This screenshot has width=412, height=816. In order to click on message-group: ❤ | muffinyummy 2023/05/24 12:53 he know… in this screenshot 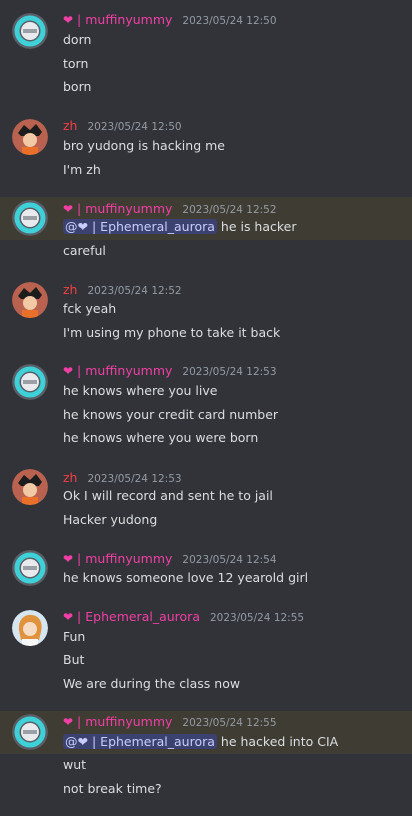, I will do `click(206, 405)`.